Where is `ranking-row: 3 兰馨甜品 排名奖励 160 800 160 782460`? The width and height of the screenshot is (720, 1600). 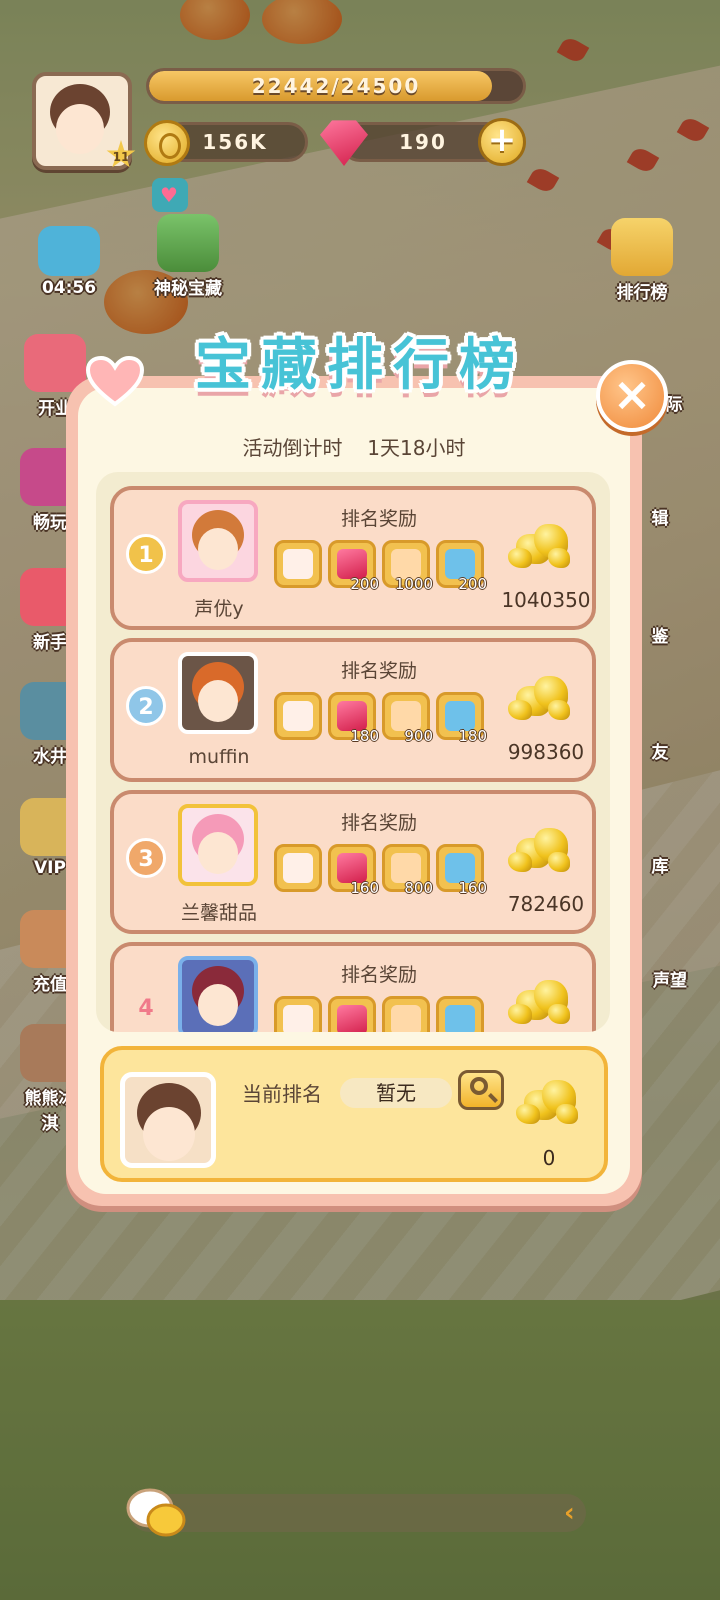
ranking-row: 3 兰馨甜品 排名奖励 160 800 160 782460 is located at coordinates (353, 862).